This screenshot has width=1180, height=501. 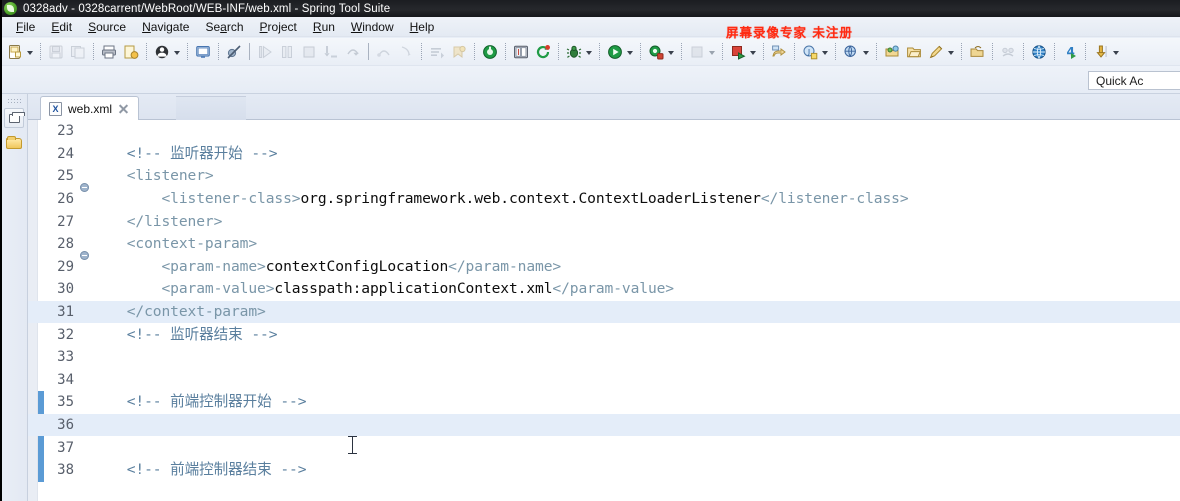 I want to click on code-line: 23, so click(x=604, y=131).